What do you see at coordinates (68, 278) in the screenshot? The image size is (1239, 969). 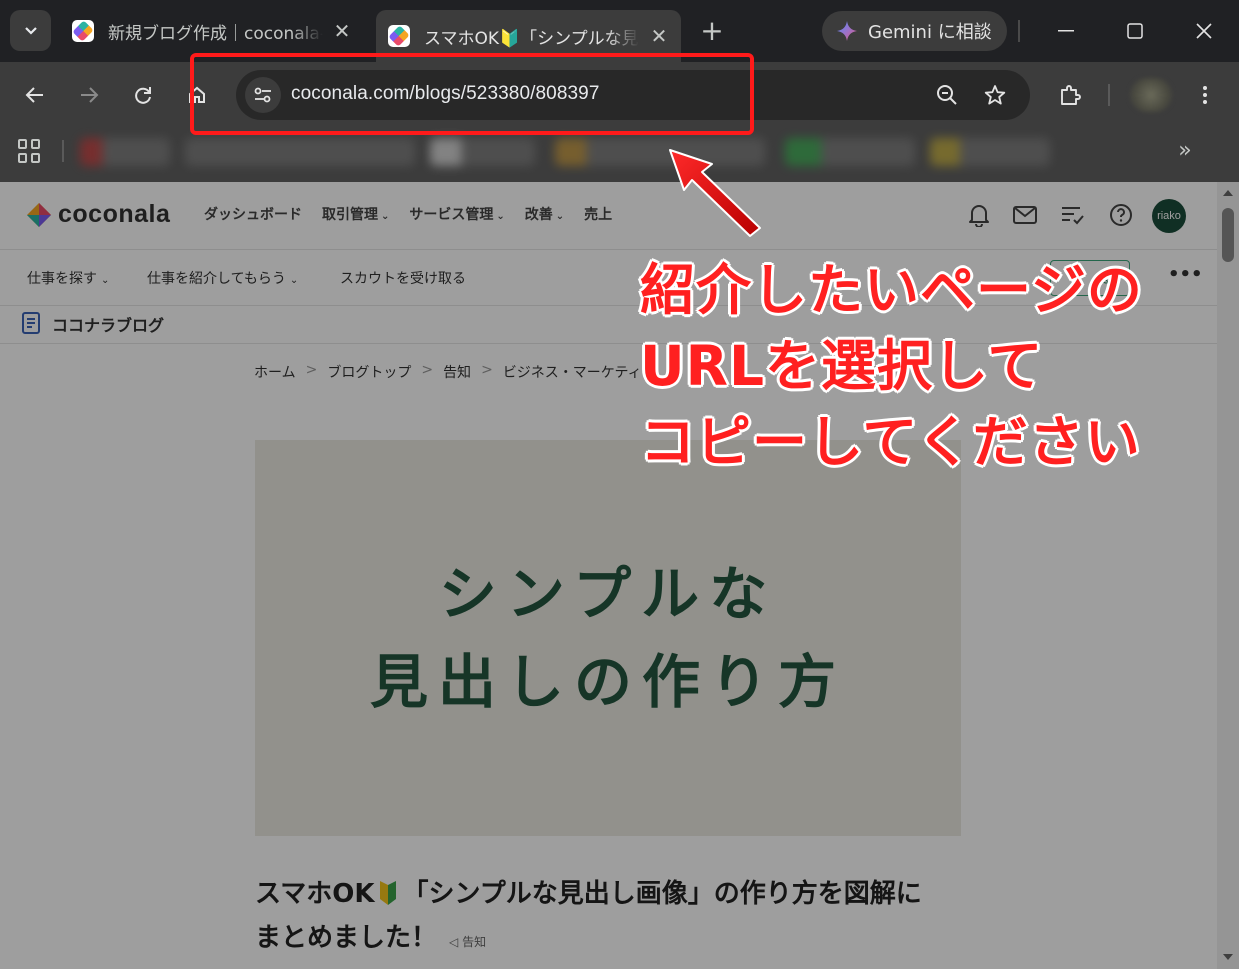 I see `subnav-find-work: 仕事を探す ⌄` at bounding box center [68, 278].